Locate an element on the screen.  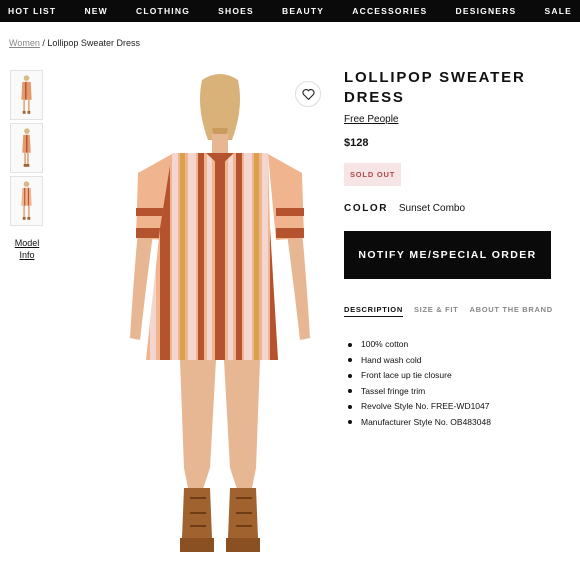
nav-designers: DESIGNERS is located at coordinates (486, 11).